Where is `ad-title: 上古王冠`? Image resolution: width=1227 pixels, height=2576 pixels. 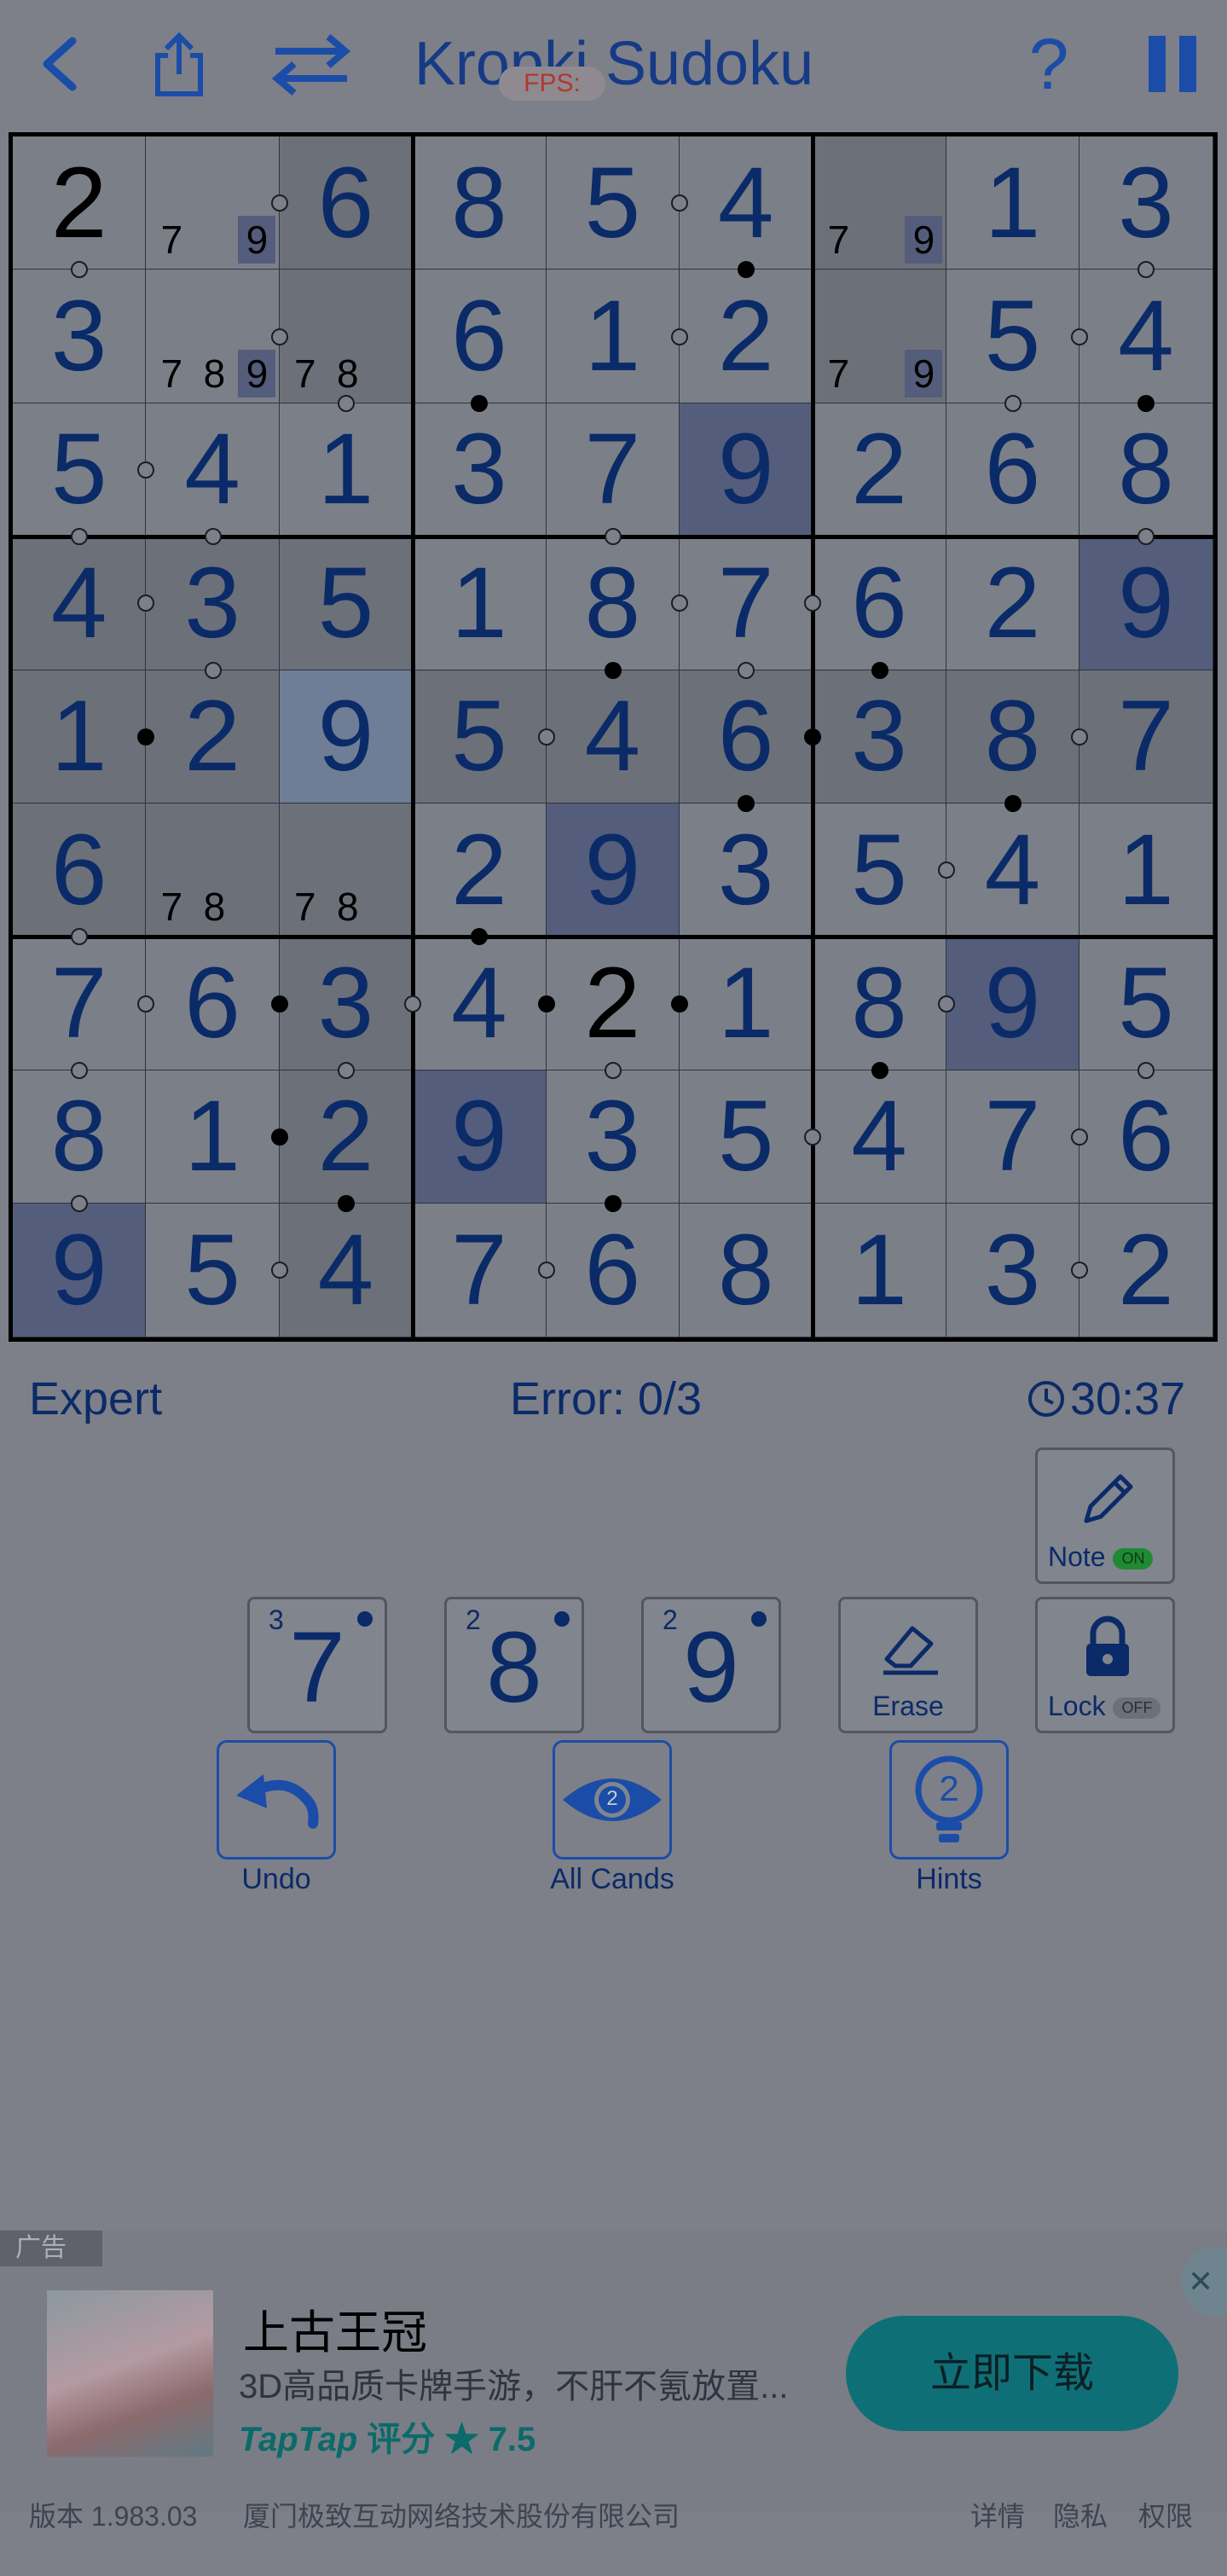
ad-title: 上古王冠 is located at coordinates (335, 2328).